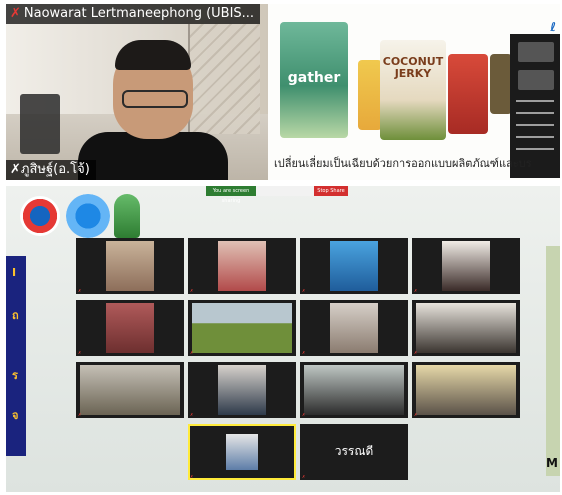  What do you see at coordinates (155, 99) in the screenshot?
I see `speaker-glasses` at bounding box center [155, 99].